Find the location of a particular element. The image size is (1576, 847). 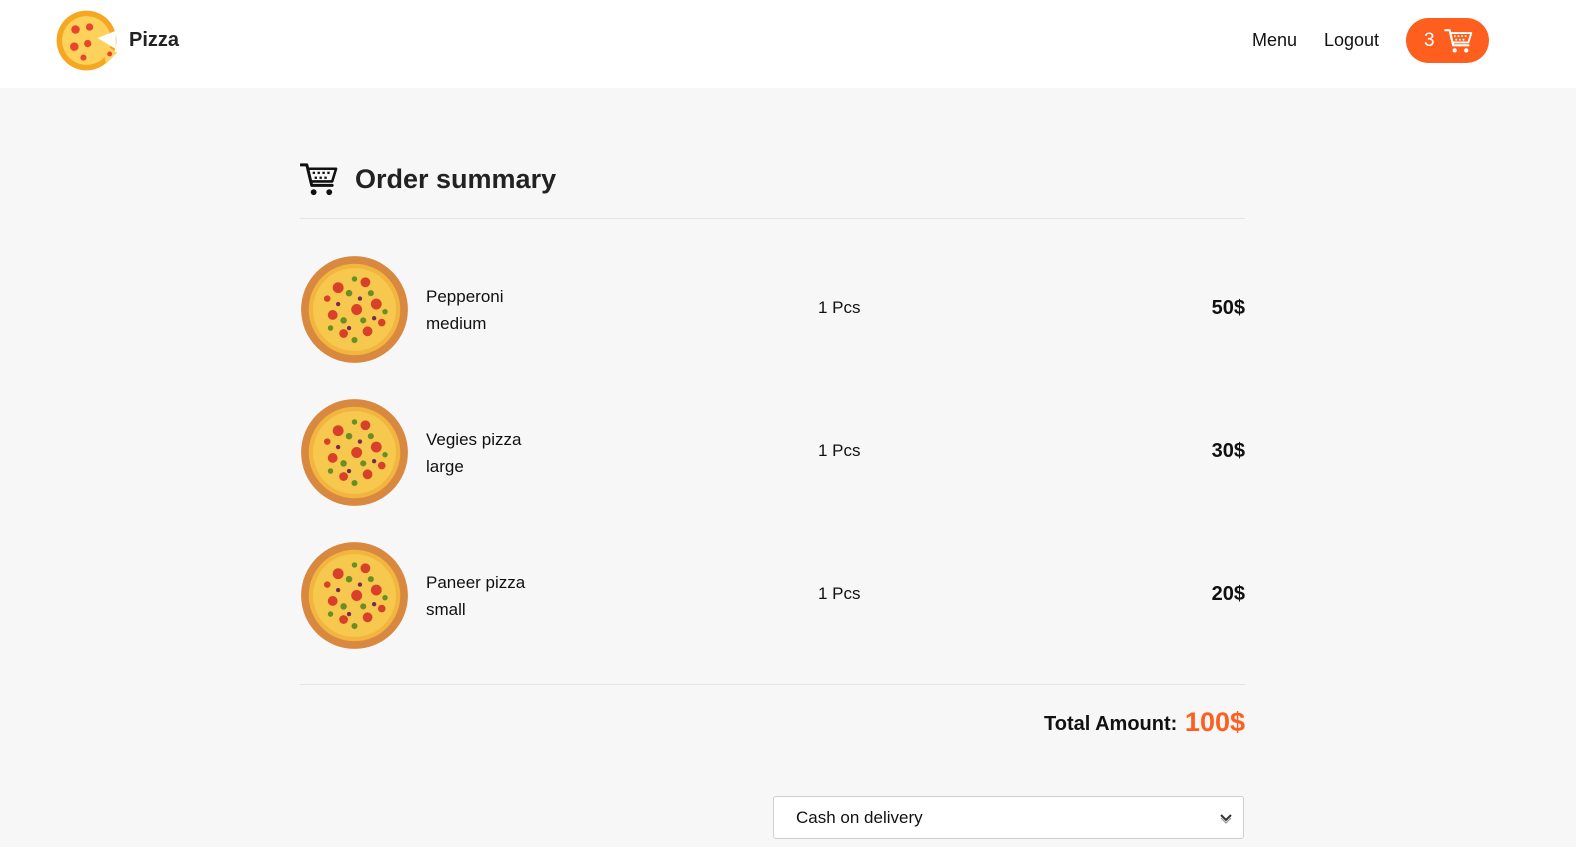

total-amount-value: 100$ is located at coordinates (1214, 722).